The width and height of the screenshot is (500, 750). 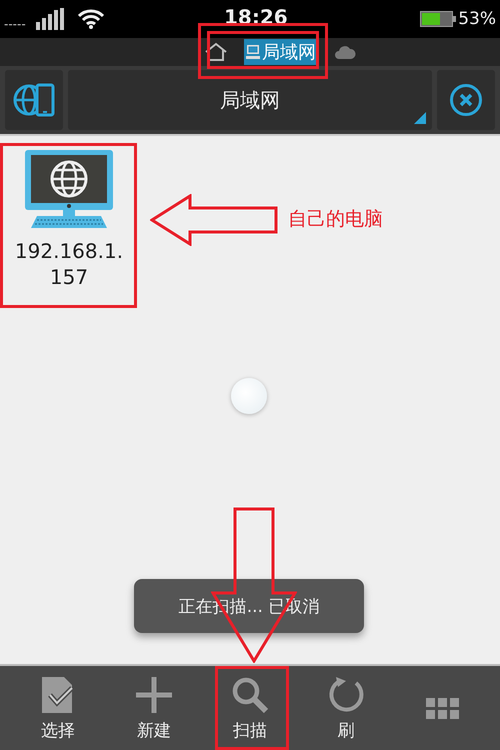 What do you see at coordinates (477, 19) in the screenshot?
I see `battery-percent: 53%` at bounding box center [477, 19].